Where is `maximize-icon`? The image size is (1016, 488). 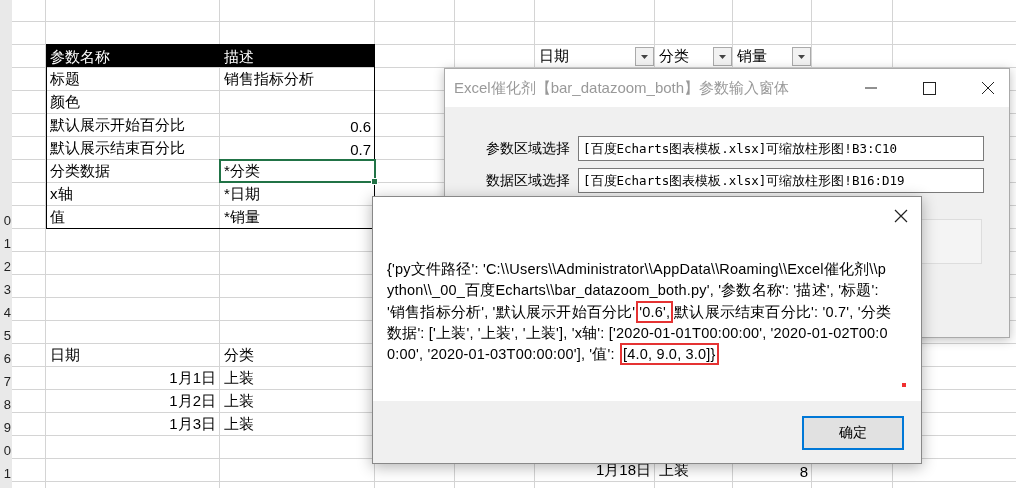
maximize-icon is located at coordinates (929, 88).